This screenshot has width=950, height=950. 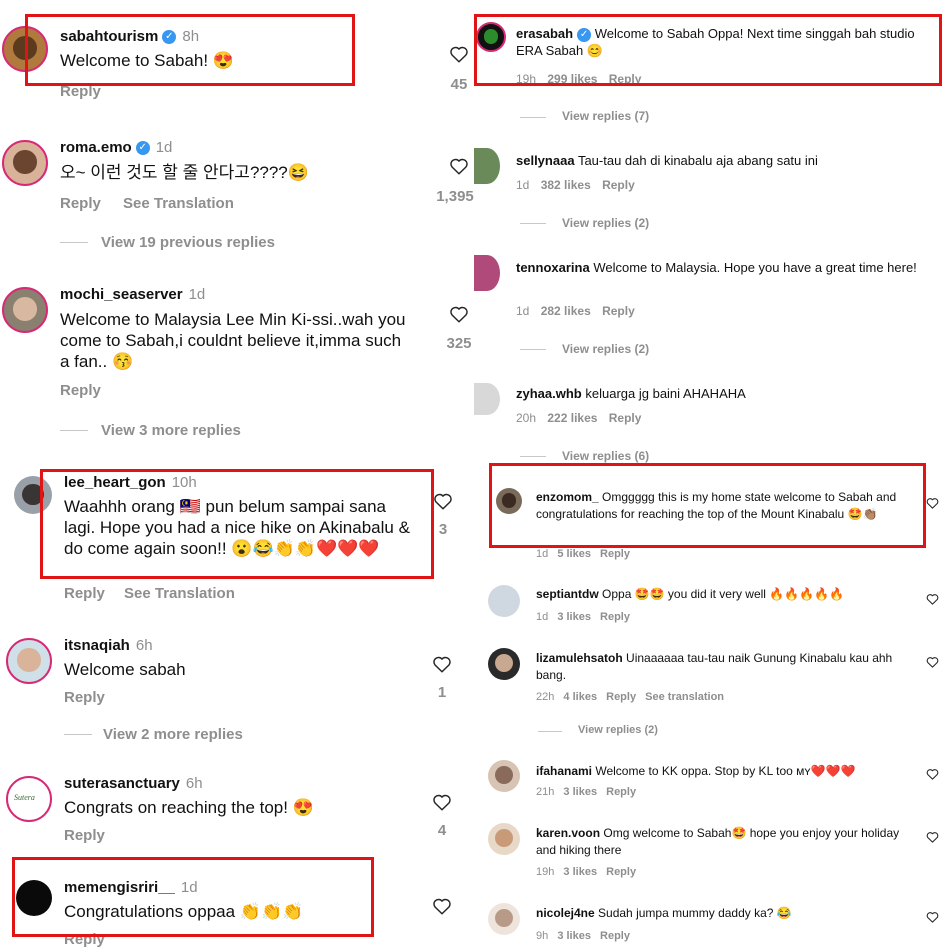 I want to click on comment-time: 9h, so click(x=542, y=936).